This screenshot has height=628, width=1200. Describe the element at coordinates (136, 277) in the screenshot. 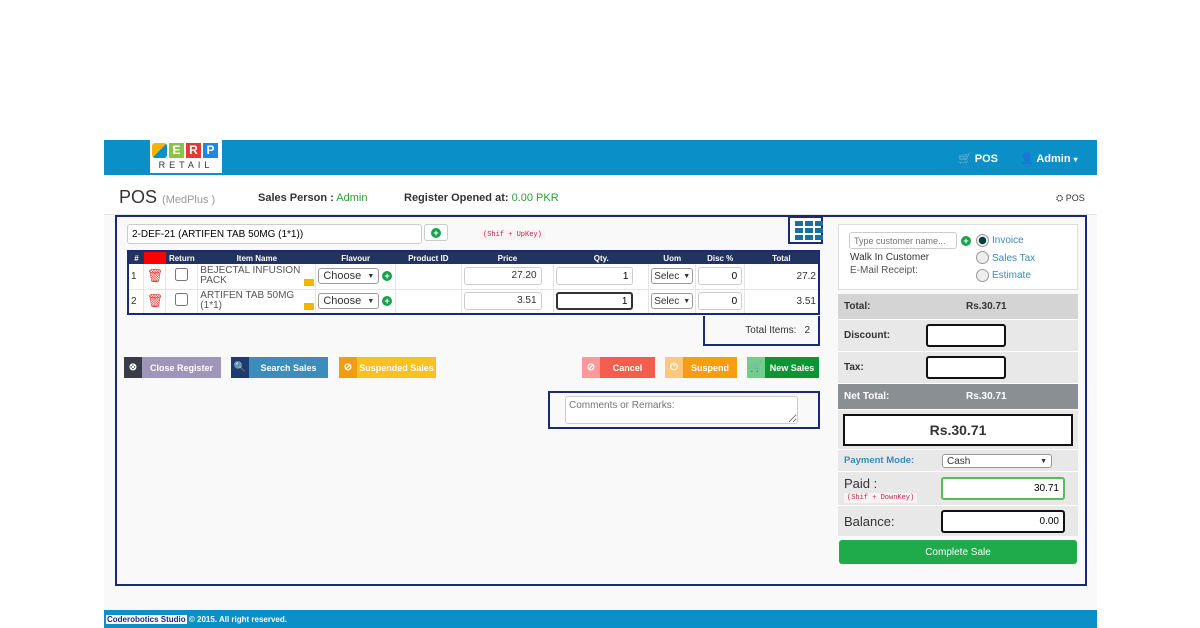

I see `row-number: 1` at that location.